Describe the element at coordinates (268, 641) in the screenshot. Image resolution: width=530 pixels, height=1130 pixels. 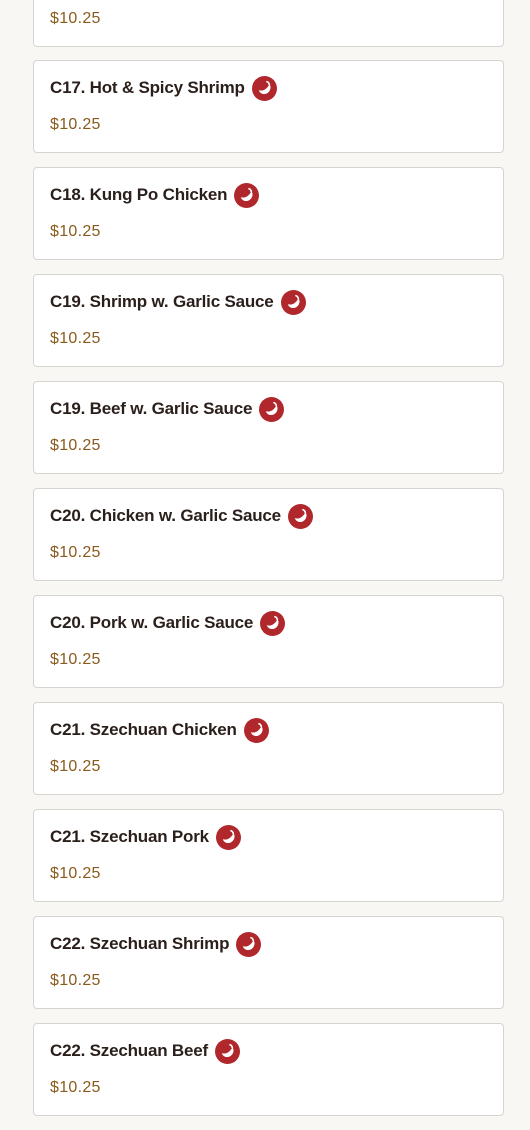
I see `menu-item-card: C20. Pork w. Garlic Sauce $10.25` at that location.